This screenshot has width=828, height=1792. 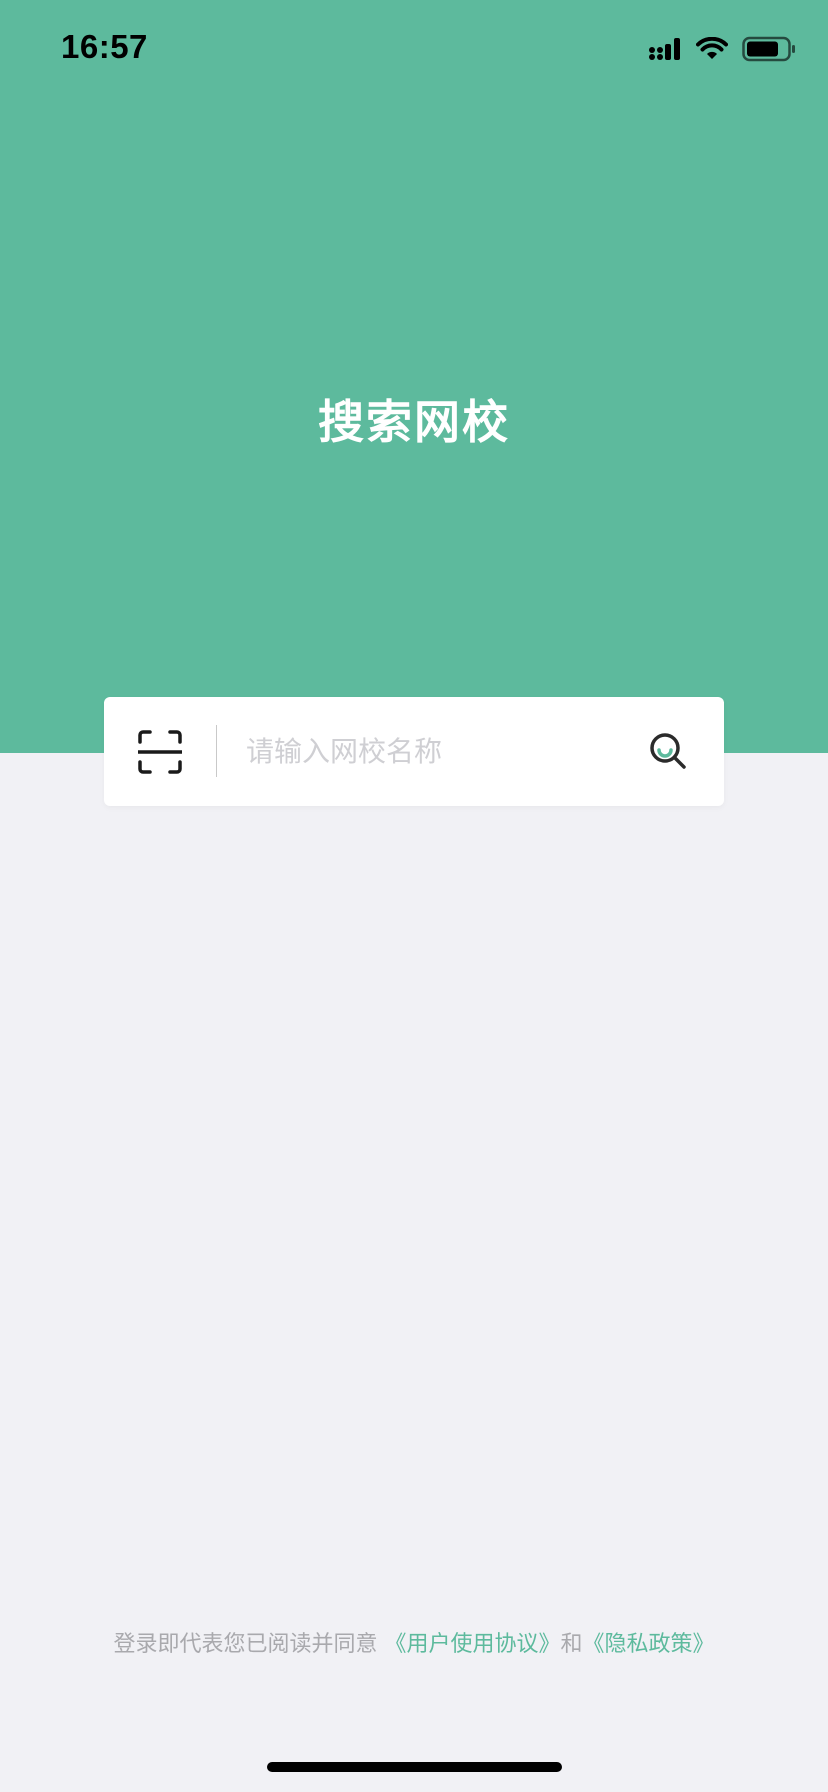 What do you see at coordinates (436, 751) in the screenshot?
I see `school-search-input` at bounding box center [436, 751].